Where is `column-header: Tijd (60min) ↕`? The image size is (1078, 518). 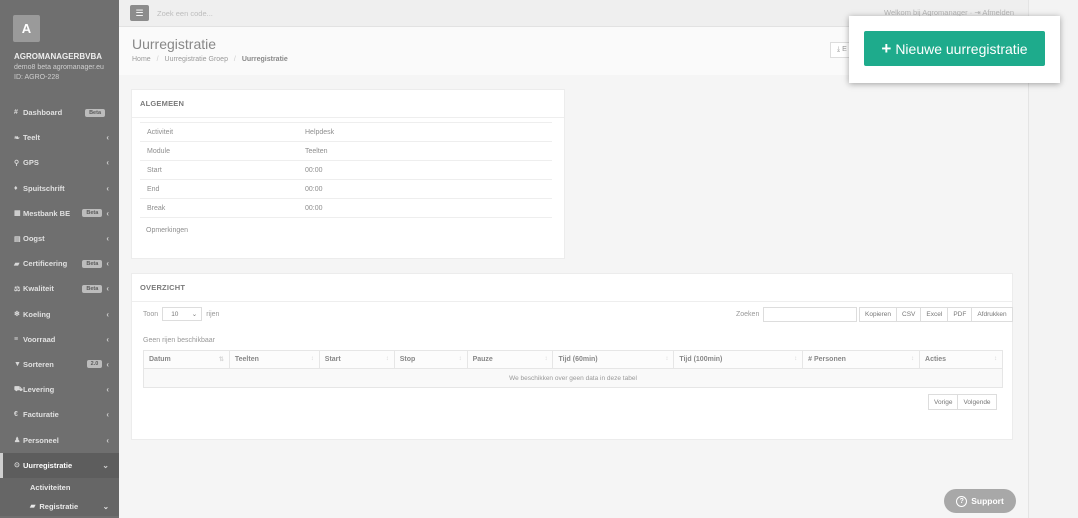
column-header: Tijd (60min) ↕ is located at coordinates (613, 359).